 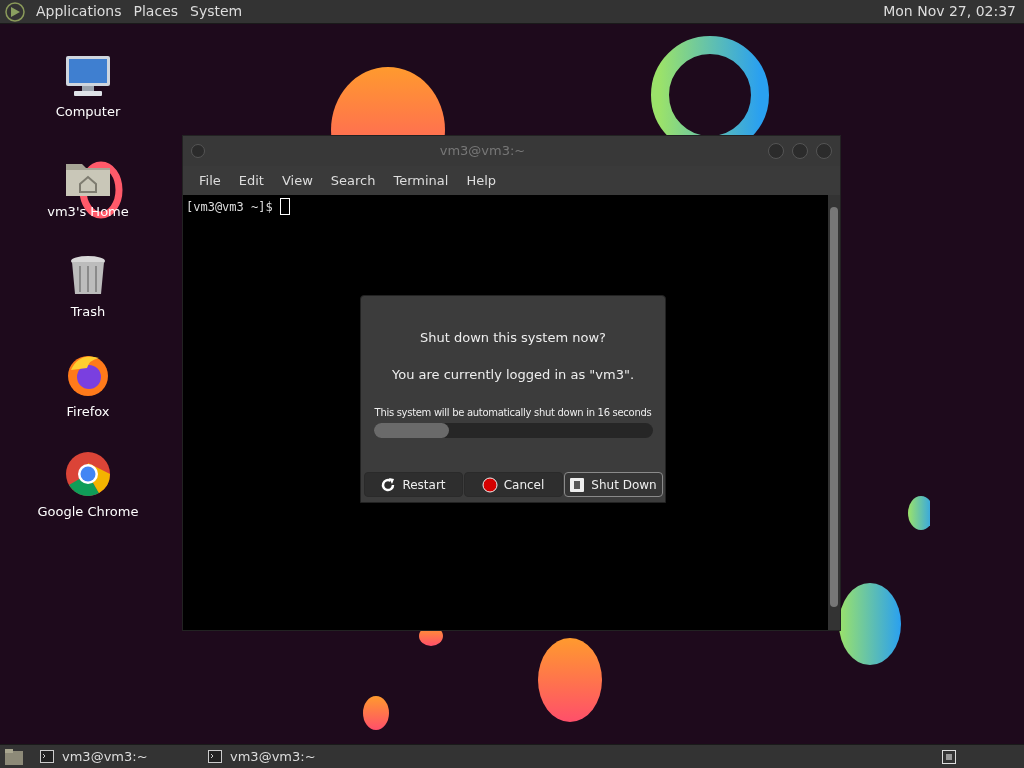 I want to click on desktop-icon-label: Computer, so click(x=88, y=112).